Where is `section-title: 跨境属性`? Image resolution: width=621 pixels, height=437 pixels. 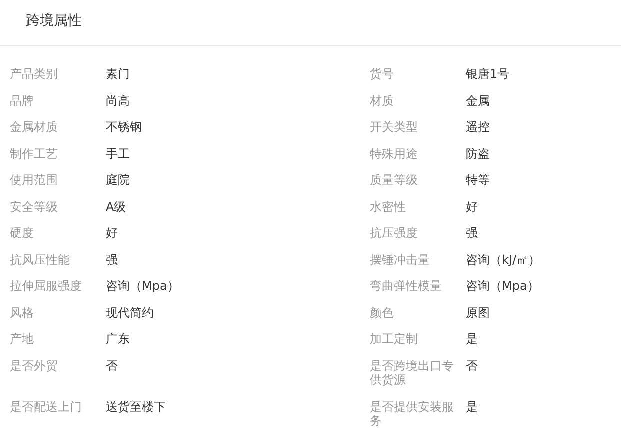
section-title: 跨境属性 is located at coordinates (54, 21).